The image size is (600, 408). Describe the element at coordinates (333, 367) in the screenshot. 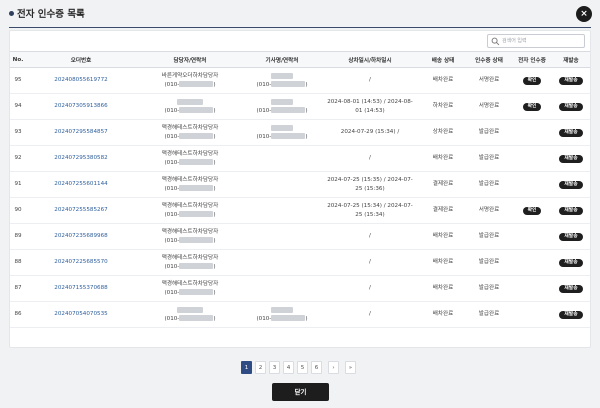

I see `next-page-button: ›` at that location.